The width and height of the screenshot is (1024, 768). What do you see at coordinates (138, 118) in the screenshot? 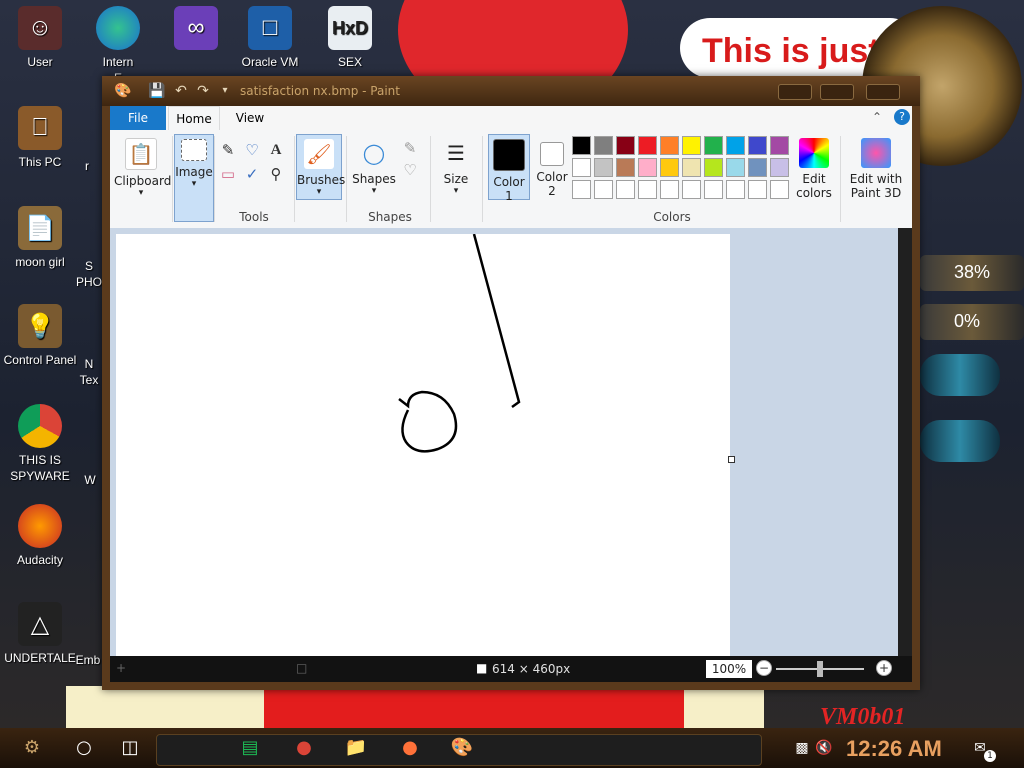
I see `tab-file: File` at bounding box center [138, 118].